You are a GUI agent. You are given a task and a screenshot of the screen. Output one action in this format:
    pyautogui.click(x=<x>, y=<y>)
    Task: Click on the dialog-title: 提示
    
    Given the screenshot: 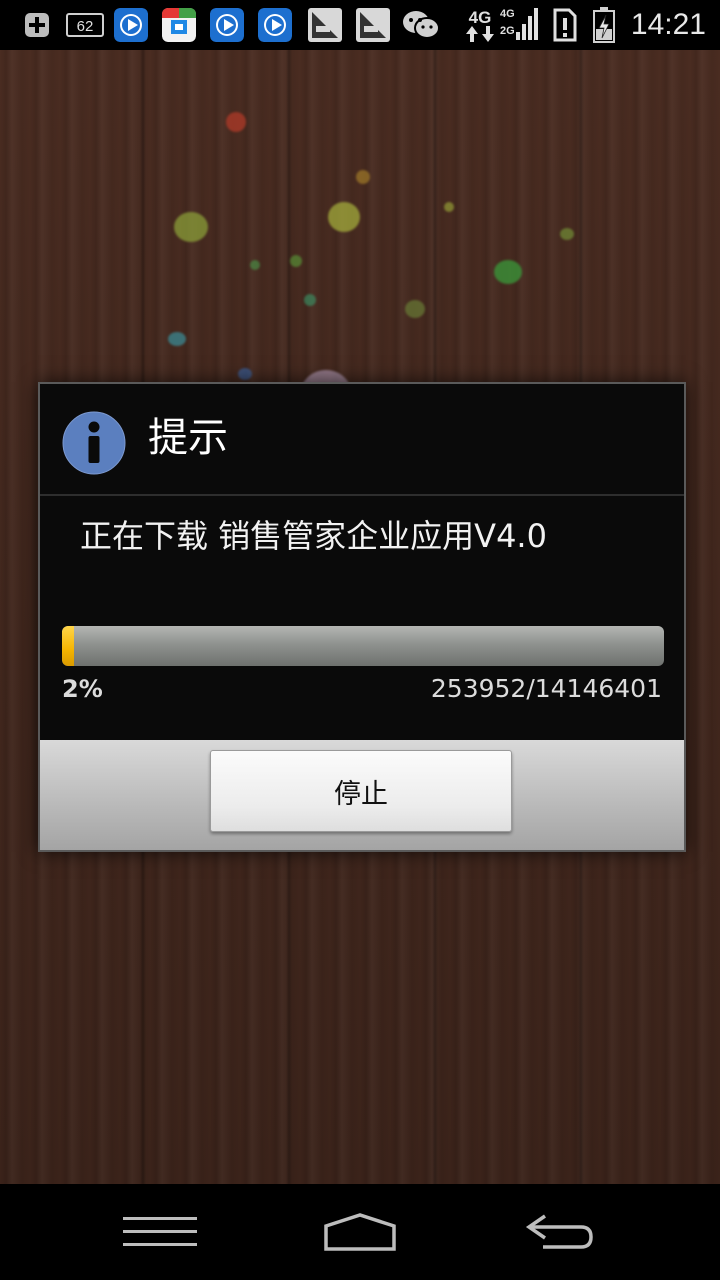 What is the action you would take?
    pyautogui.click(x=188, y=438)
    